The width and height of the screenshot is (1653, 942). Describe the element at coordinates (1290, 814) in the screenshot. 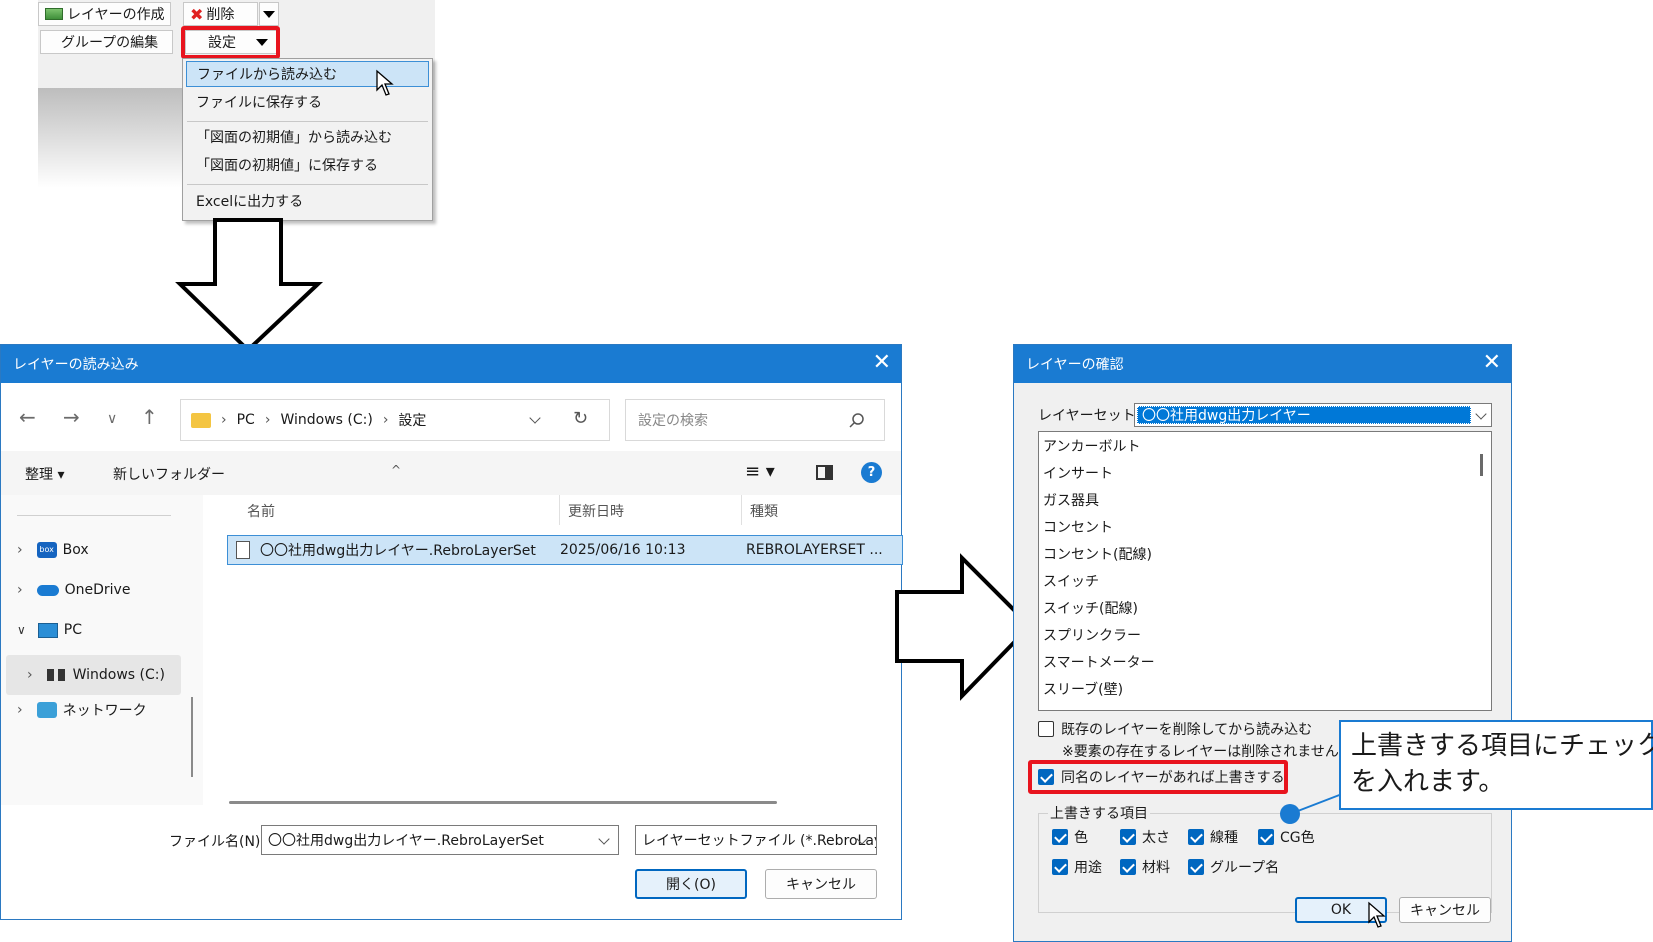

I see `callout-dot` at that location.